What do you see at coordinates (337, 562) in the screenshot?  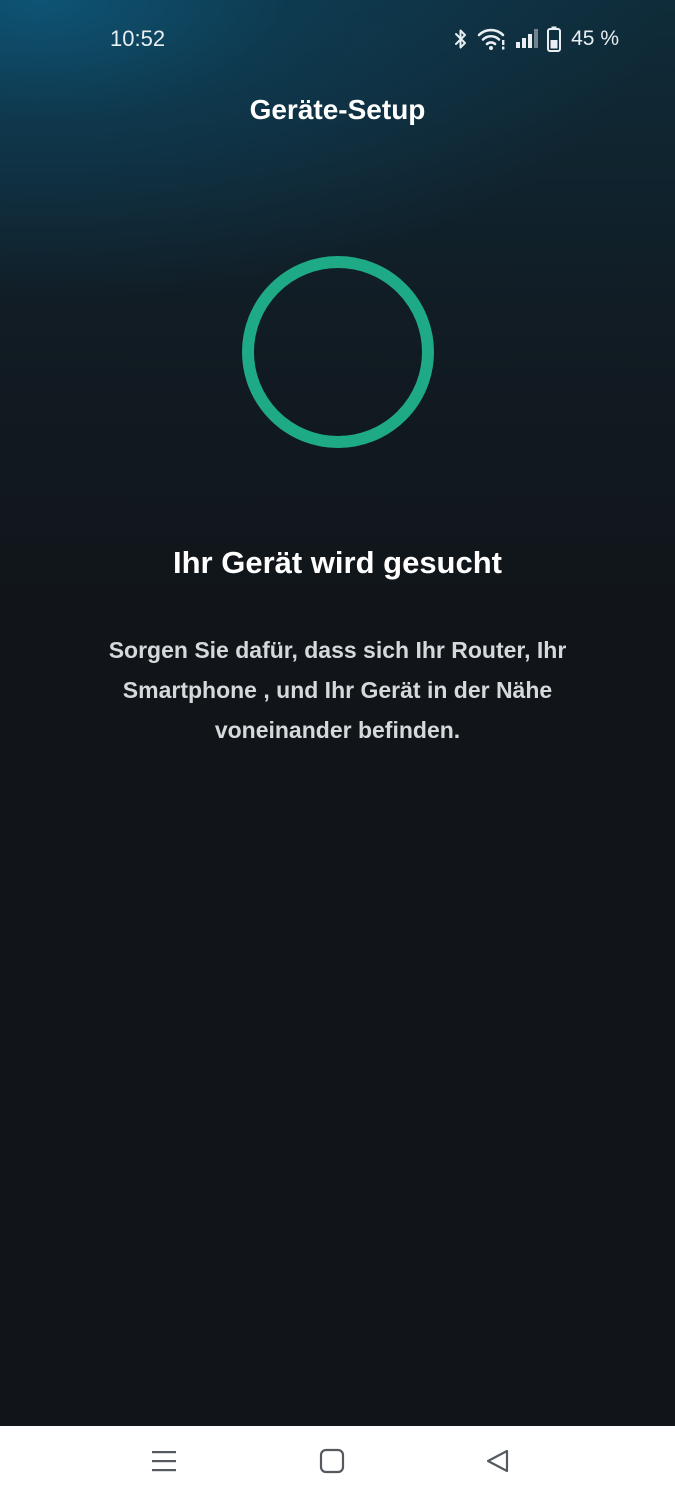 I see `search-heading: Ihr Gerät wird gesucht` at bounding box center [337, 562].